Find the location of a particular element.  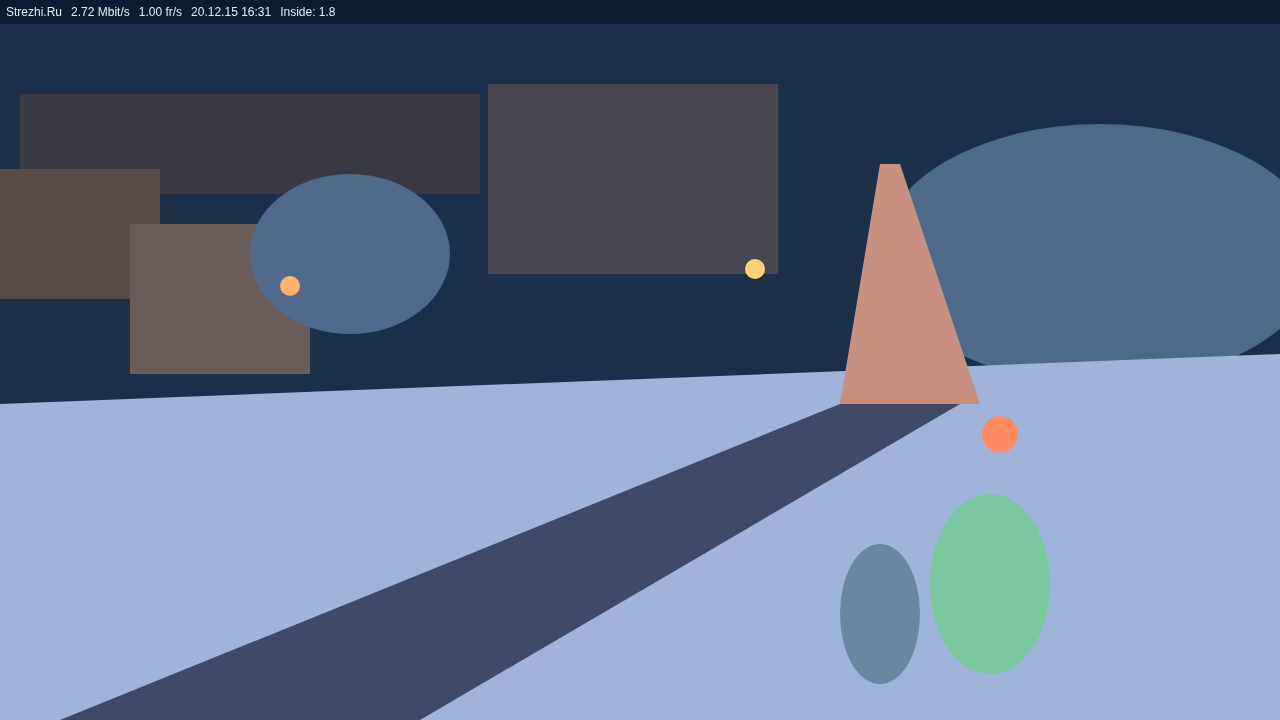

overlay-text: 2.72 Mbit/s is located at coordinates (100, 12).